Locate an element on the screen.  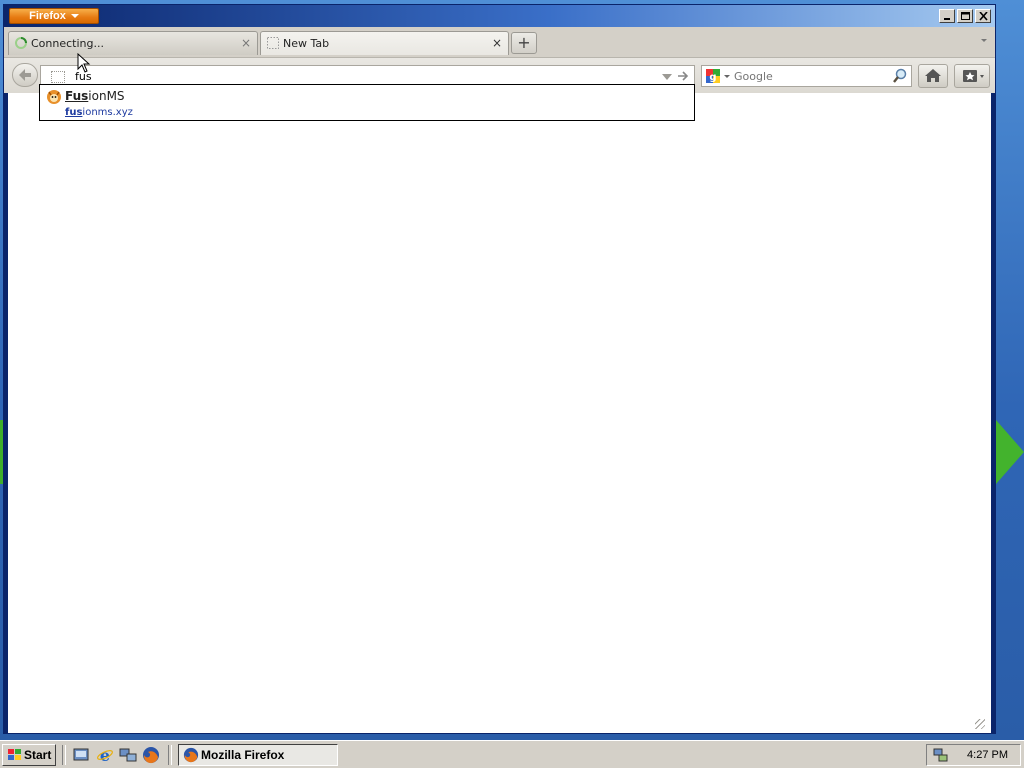
close-button is located at coordinates (983, 16).